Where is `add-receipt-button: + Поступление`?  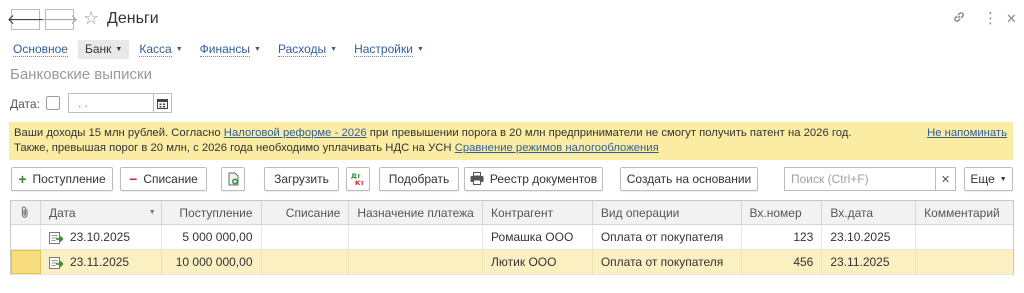 add-receipt-button: + Поступление is located at coordinates (62, 179).